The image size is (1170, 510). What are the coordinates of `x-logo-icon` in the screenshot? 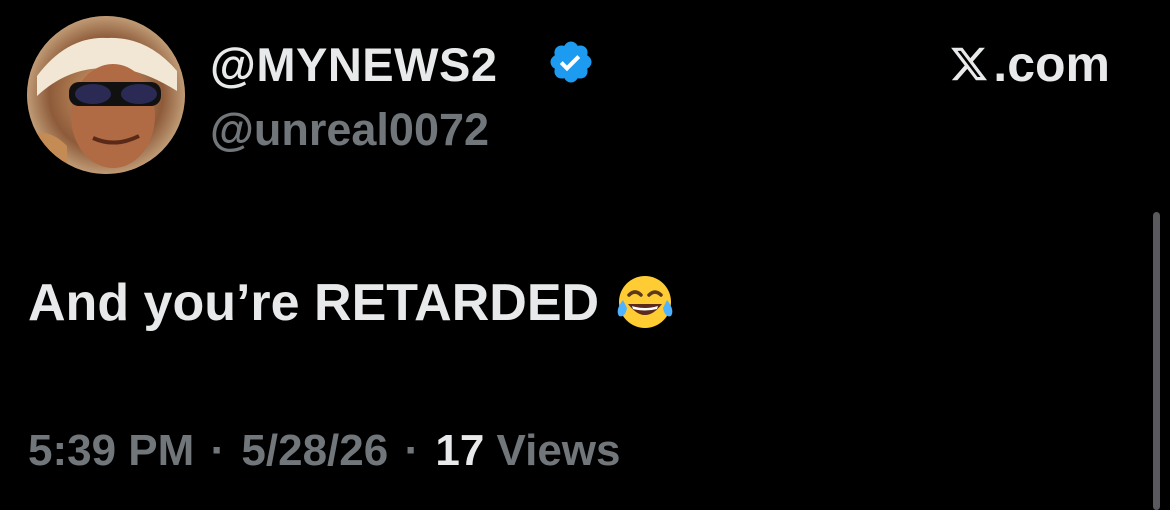 It's located at (969, 64).